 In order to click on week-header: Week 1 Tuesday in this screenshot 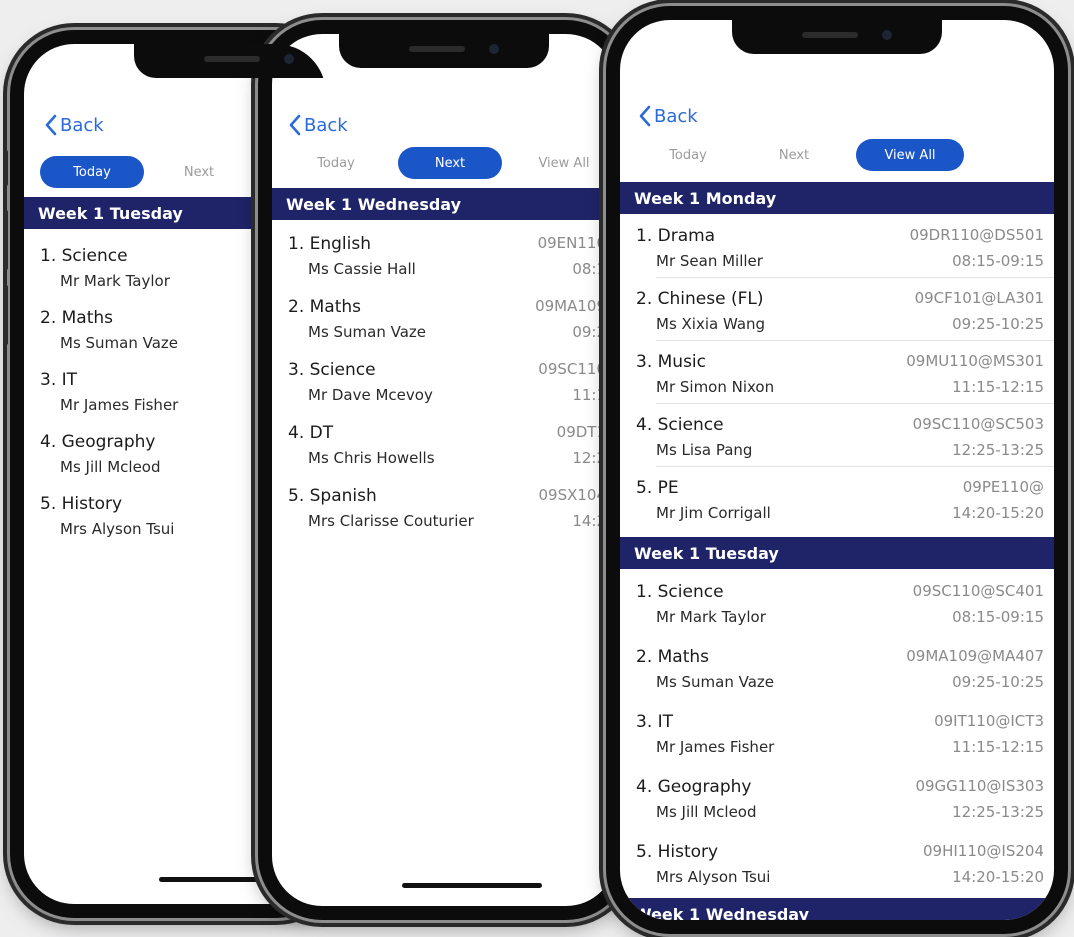, I will do `click(837, 553)`.